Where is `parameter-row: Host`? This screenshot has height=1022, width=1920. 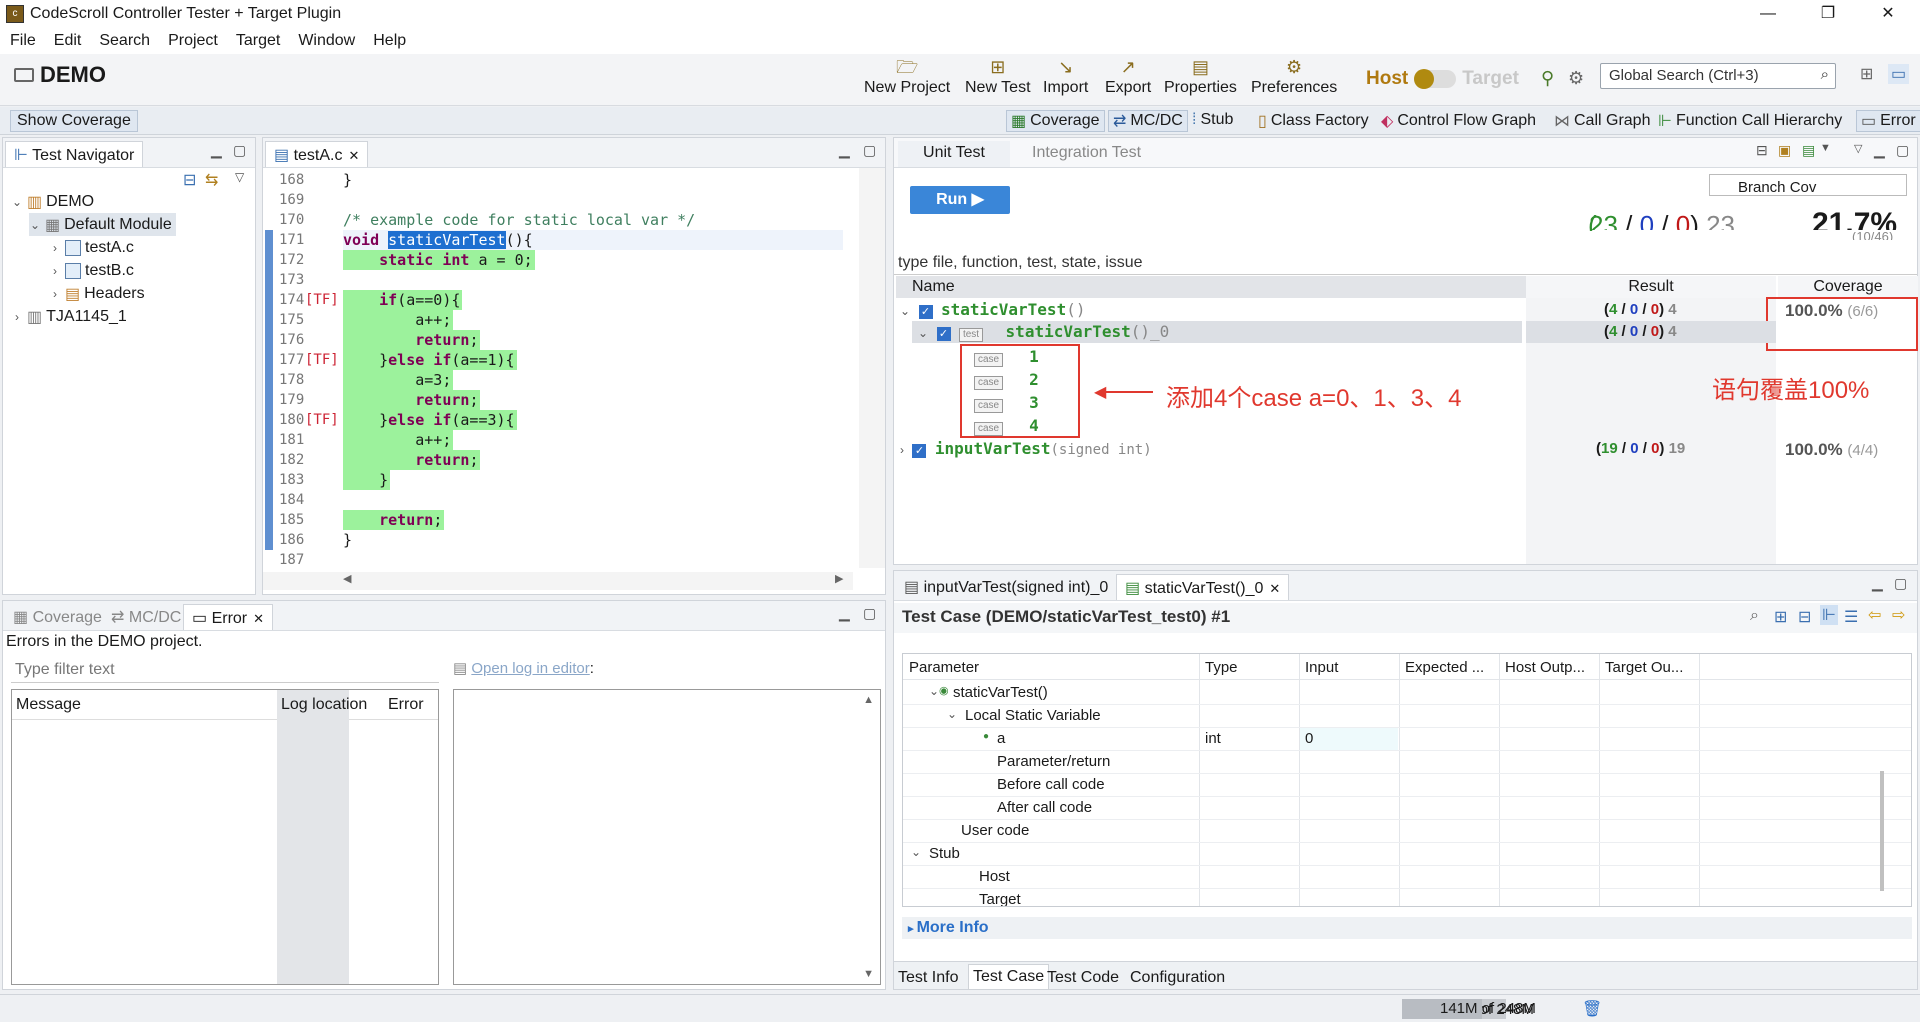
parameter-row: Host is located at coordinates (1407, 877).